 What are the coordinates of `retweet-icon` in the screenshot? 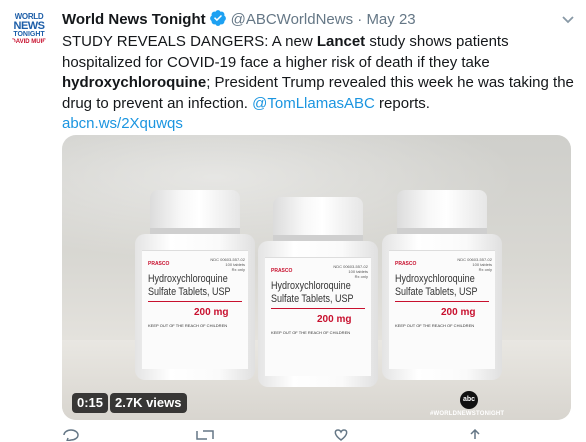 It's located at (205, 435).